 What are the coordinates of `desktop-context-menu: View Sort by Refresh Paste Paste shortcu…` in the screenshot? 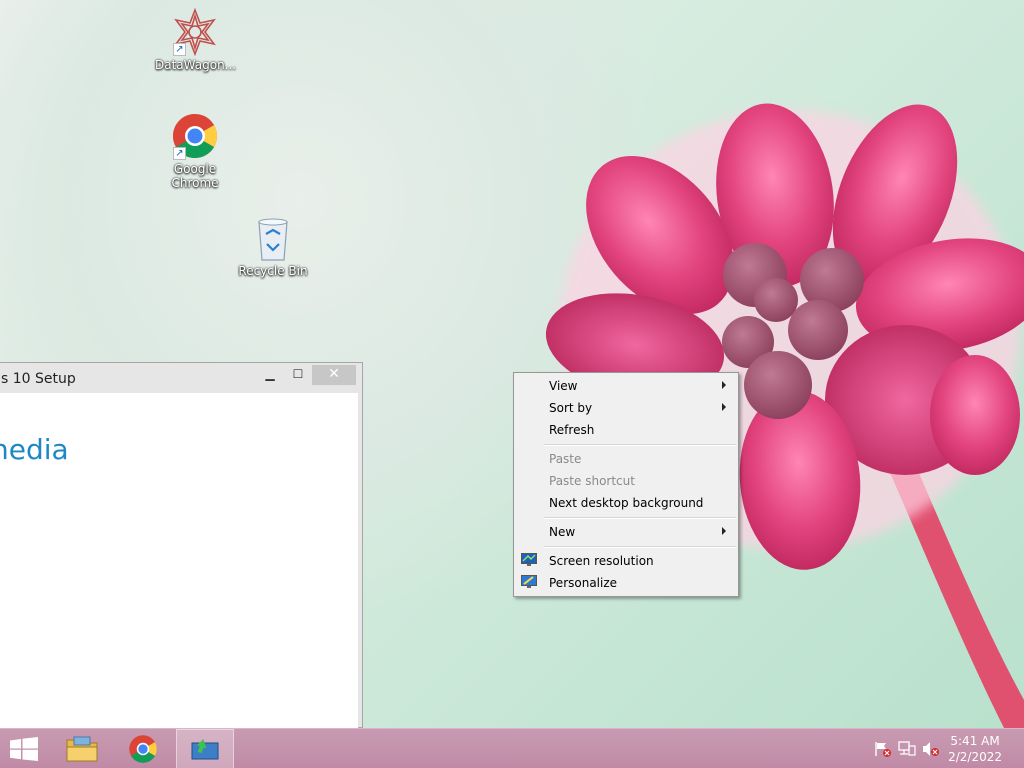 It's located at (626, 484).